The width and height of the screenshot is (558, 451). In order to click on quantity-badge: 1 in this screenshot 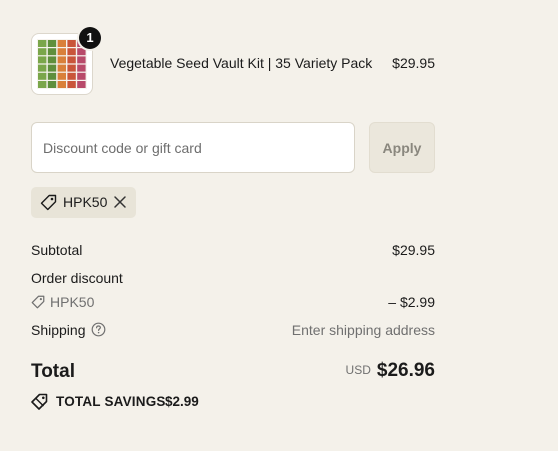, I will do `click(90, 38)`.